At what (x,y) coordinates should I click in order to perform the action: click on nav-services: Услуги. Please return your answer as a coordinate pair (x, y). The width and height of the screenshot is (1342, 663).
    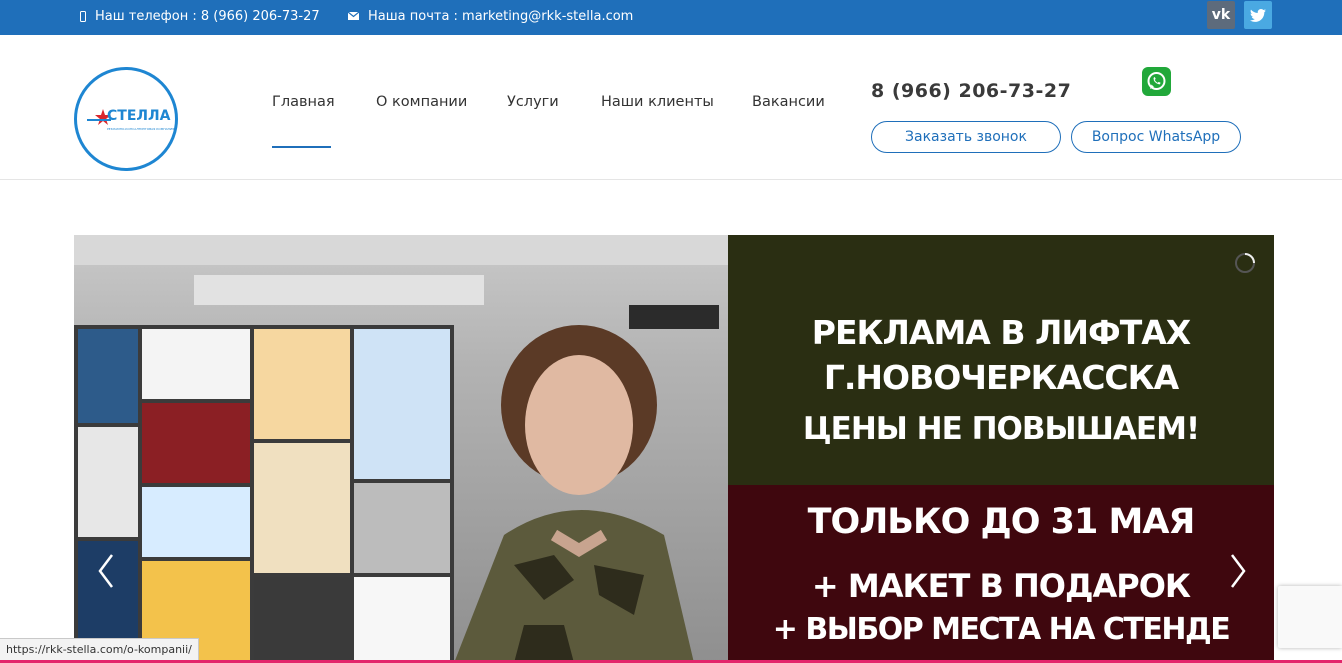
    Looking at the image, I should click on (533, 102).